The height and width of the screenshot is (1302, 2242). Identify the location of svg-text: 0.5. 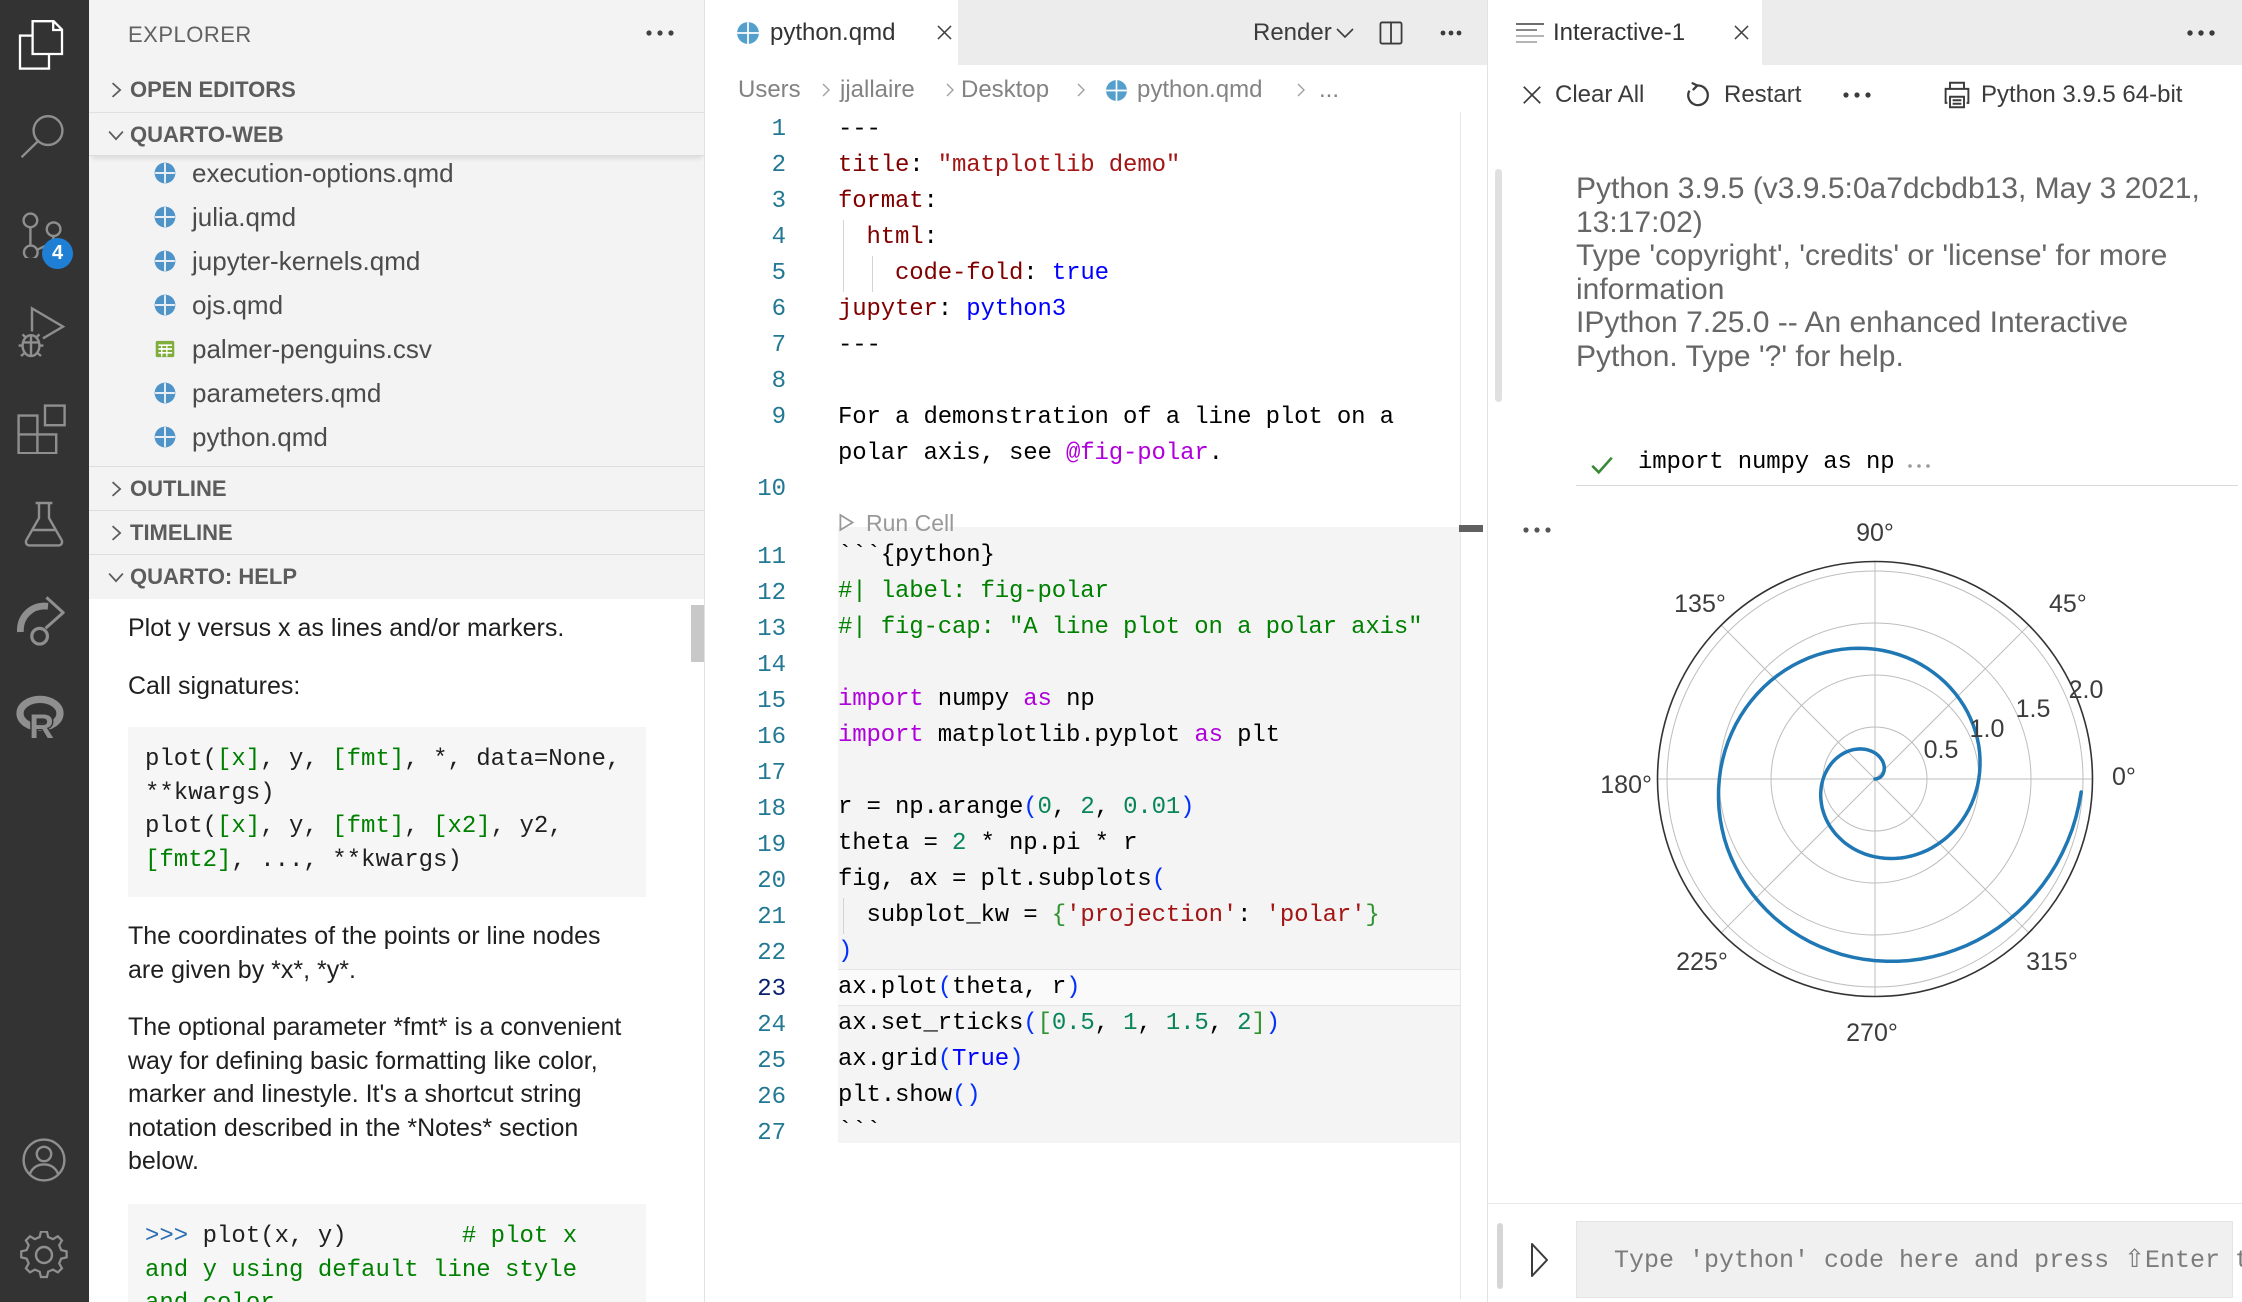
(1941, 750).